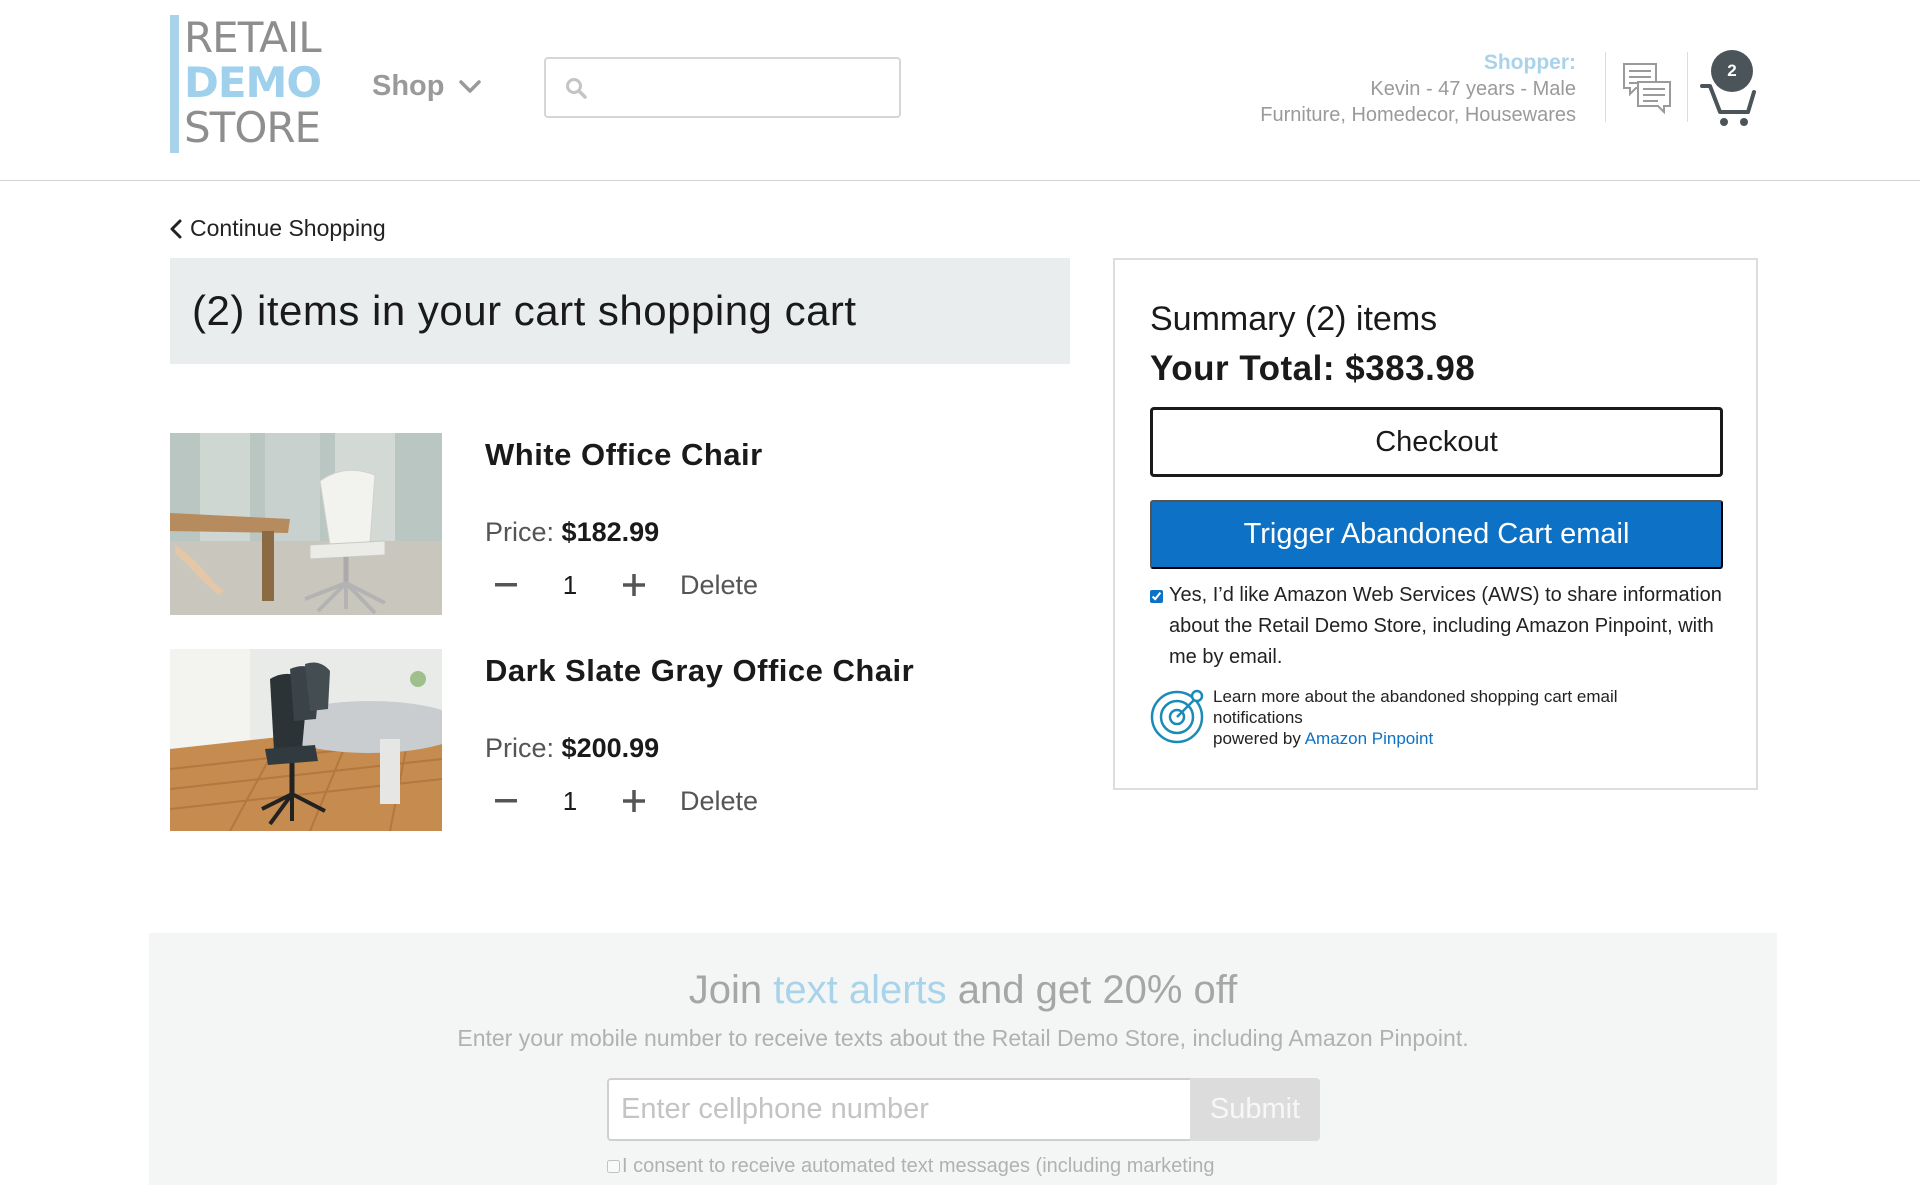  I want to click on price-value: $200.99, so click(610, 748).